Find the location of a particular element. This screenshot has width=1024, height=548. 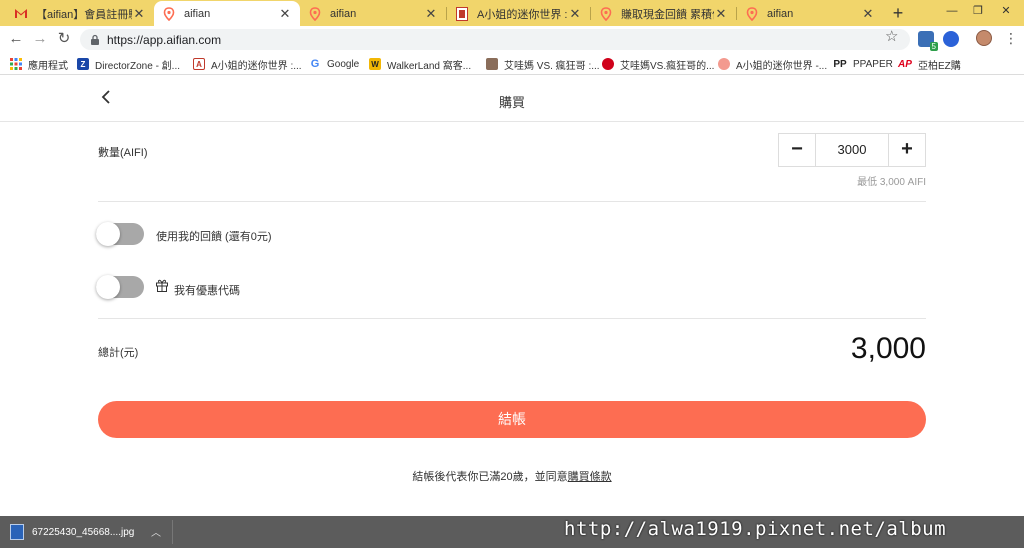

tab-rewards: 賺取現金回饋 累積信用 ✕ is located at coordinates (663, 13).